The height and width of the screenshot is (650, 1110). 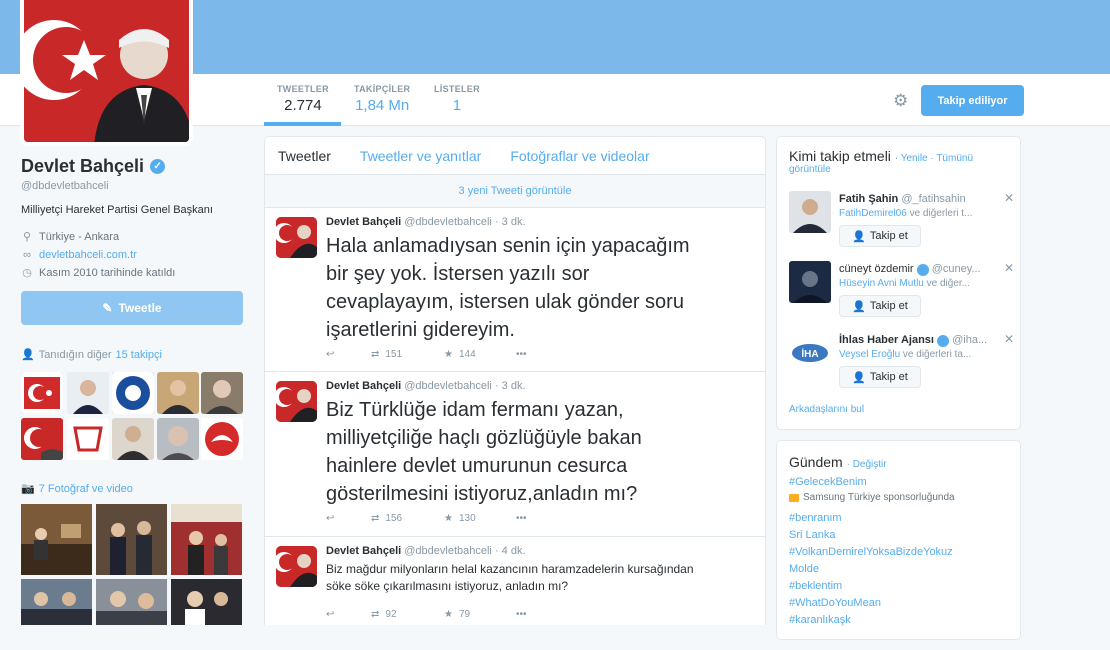 I want to click on suggestion-avatar: İHA, so click(x=810, y=353).